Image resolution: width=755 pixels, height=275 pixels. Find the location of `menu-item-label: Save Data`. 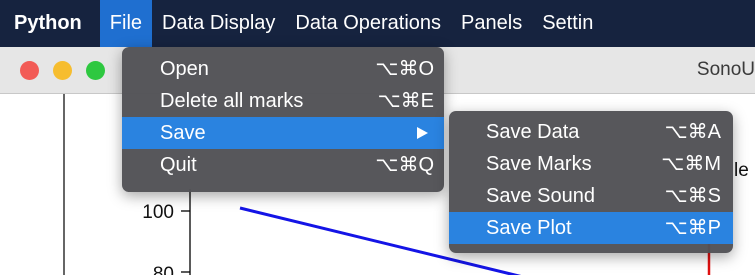

menu-item-label: Save Data is located at coordinates (533, 132).